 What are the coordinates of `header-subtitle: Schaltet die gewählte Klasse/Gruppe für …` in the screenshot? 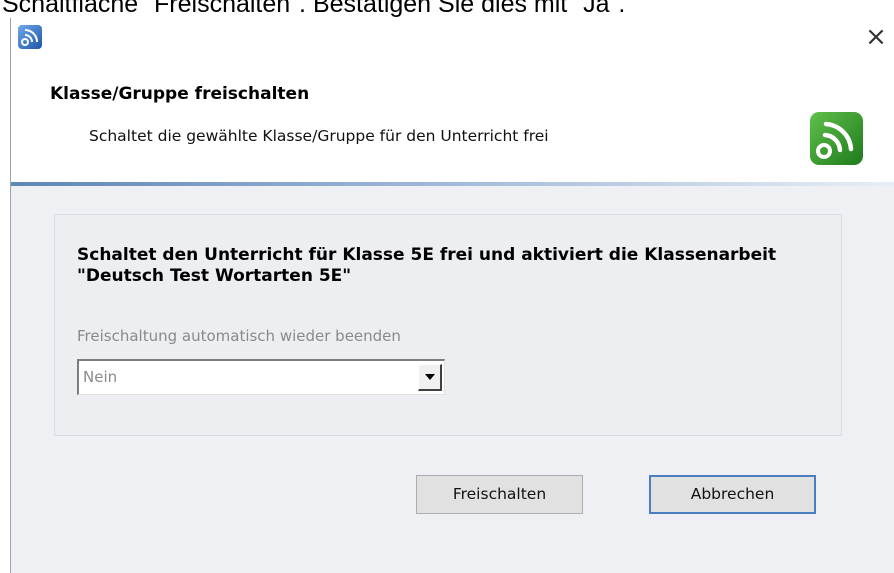 It's located at (319, 136).